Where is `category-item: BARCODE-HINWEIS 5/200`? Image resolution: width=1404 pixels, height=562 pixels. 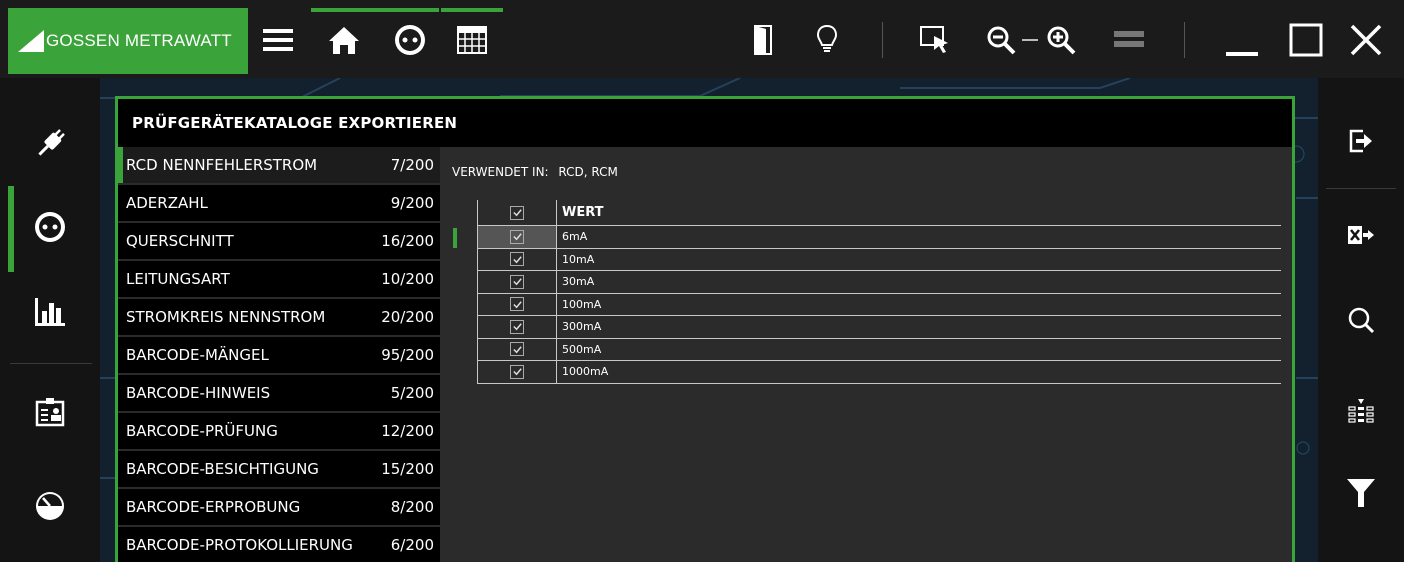
category-item: BARCODE-HINWEIS 5/200 is located at coordinates (279, 394).